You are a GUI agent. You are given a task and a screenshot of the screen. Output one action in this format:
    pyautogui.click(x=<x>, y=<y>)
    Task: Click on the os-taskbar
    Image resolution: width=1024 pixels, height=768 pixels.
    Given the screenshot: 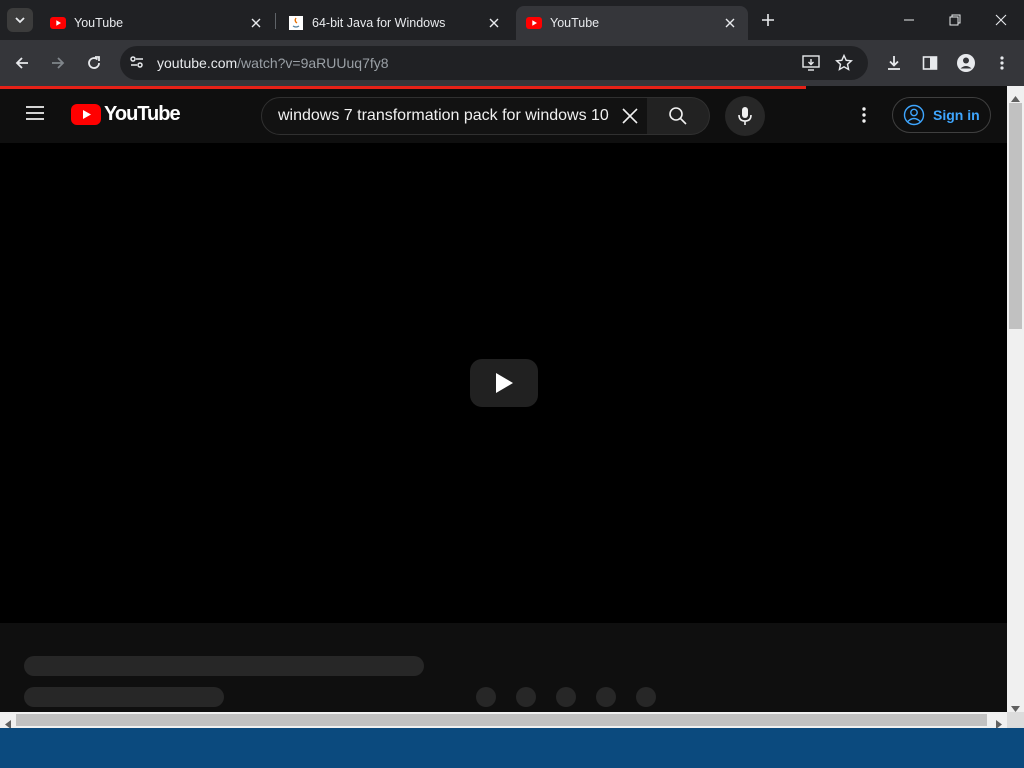 What is the action you would take?
    pyautogui.click(x=512, y=748)
    